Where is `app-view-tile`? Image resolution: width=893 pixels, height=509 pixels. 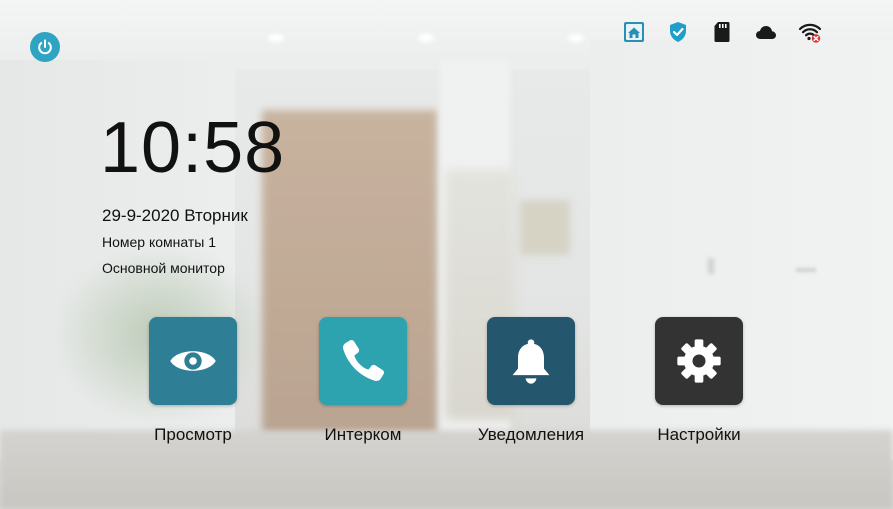 app-view-tile is located at coordinates (193, 361).